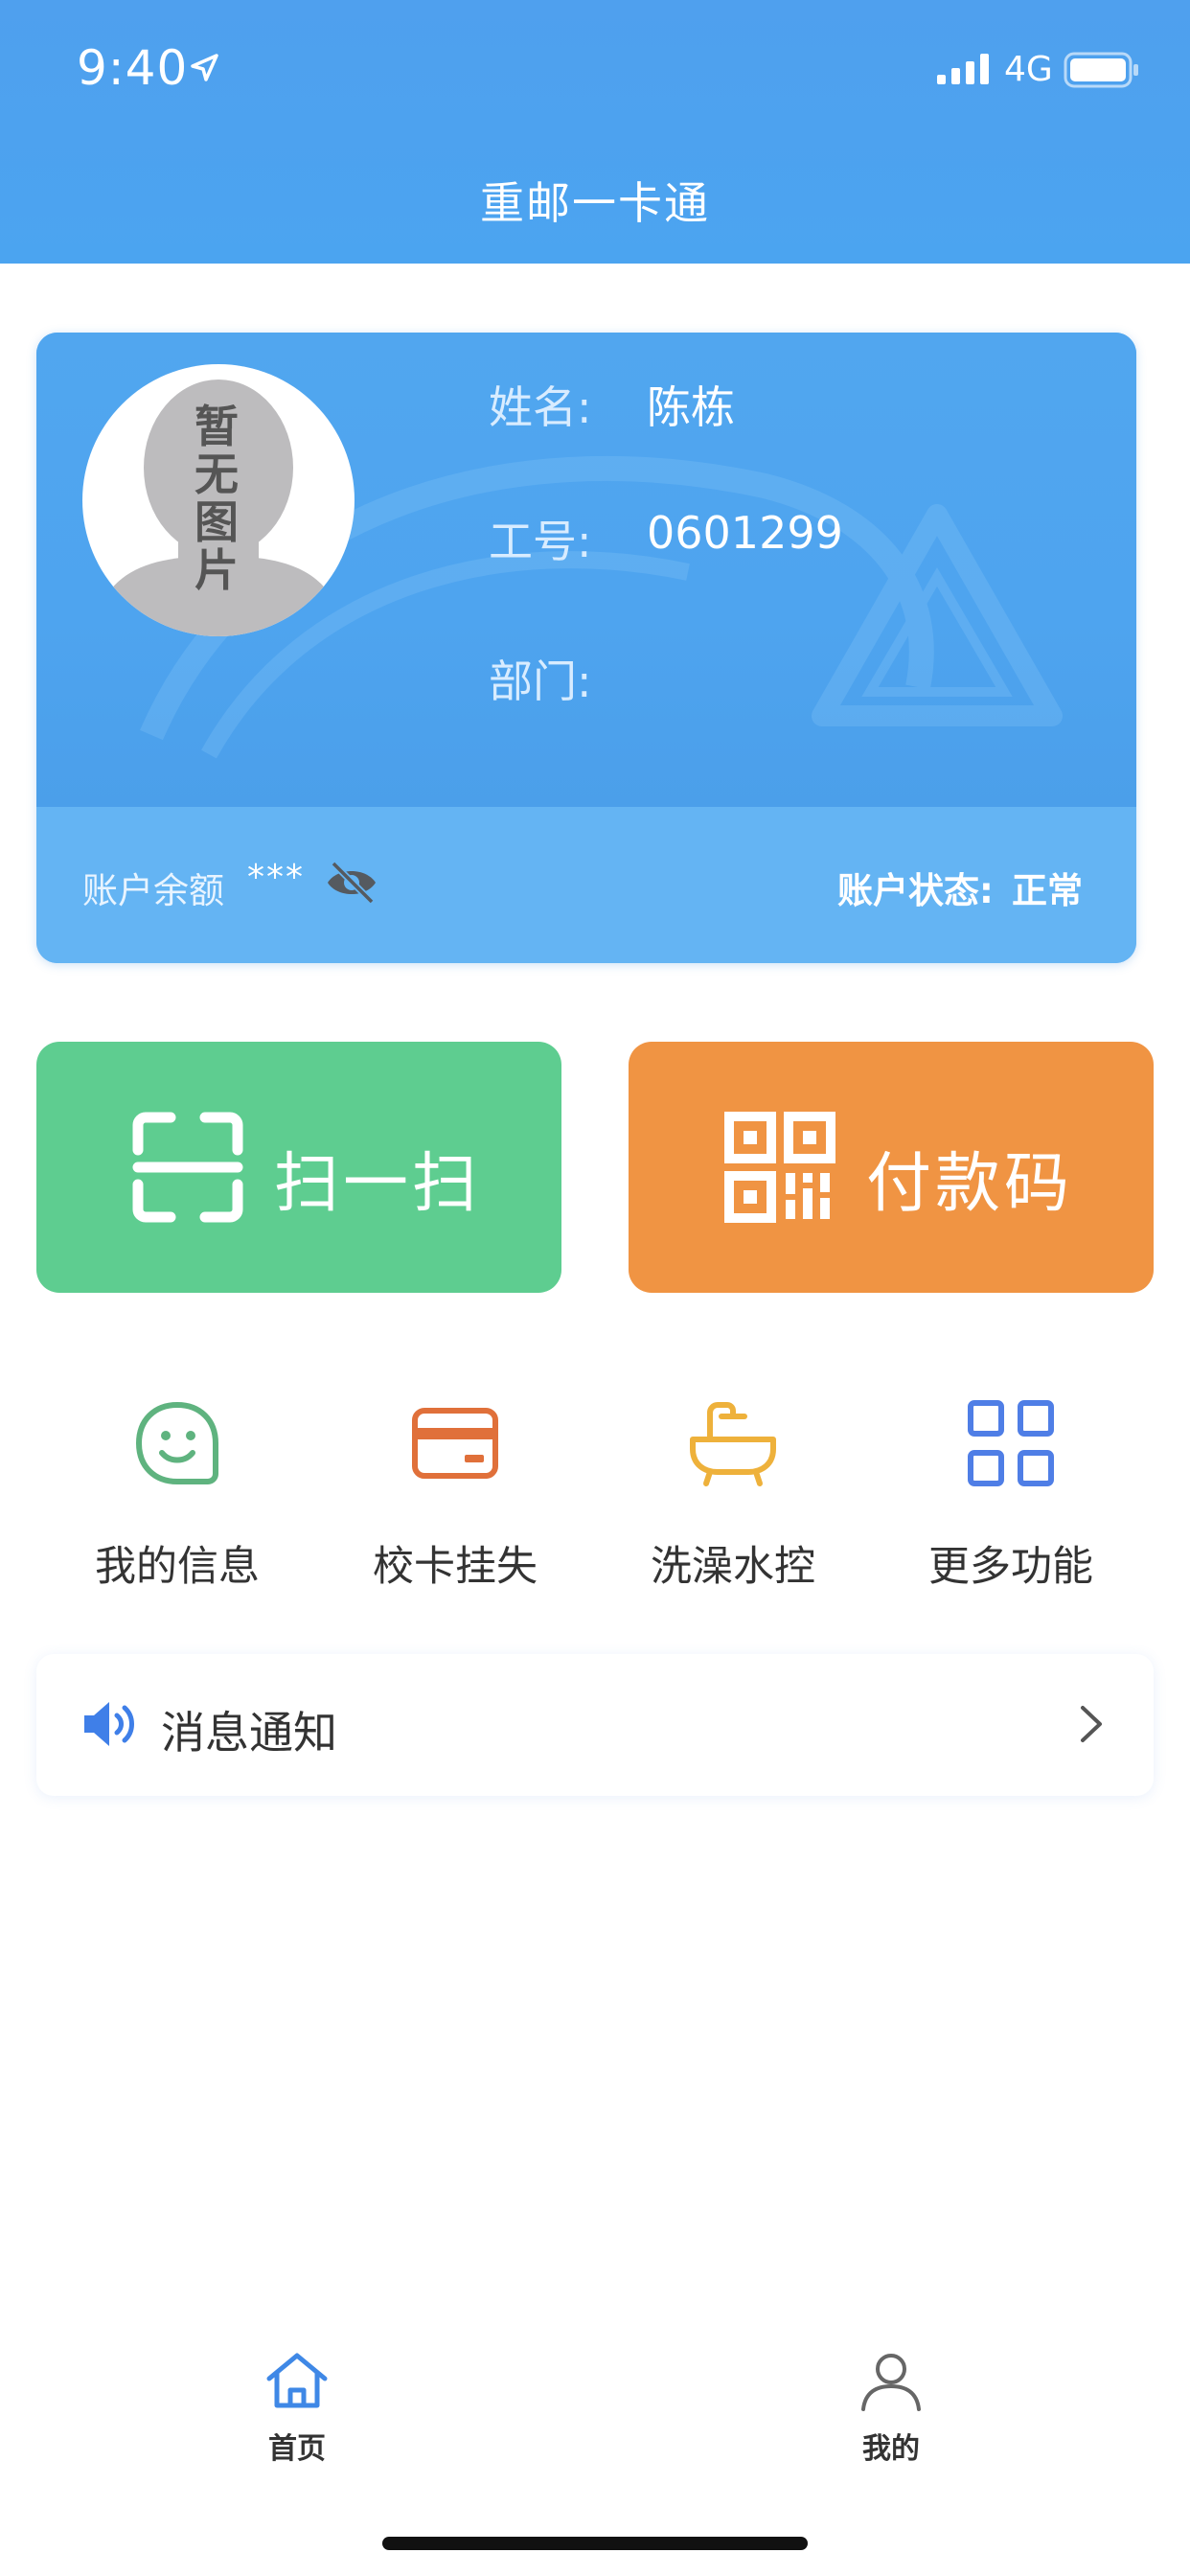 The width and height of the screenshot is (1190, 2576). What do you see at coordinates (205, 67) in the screenshot?
I see `location-arrow-icon` at bounding box center [205, 67].